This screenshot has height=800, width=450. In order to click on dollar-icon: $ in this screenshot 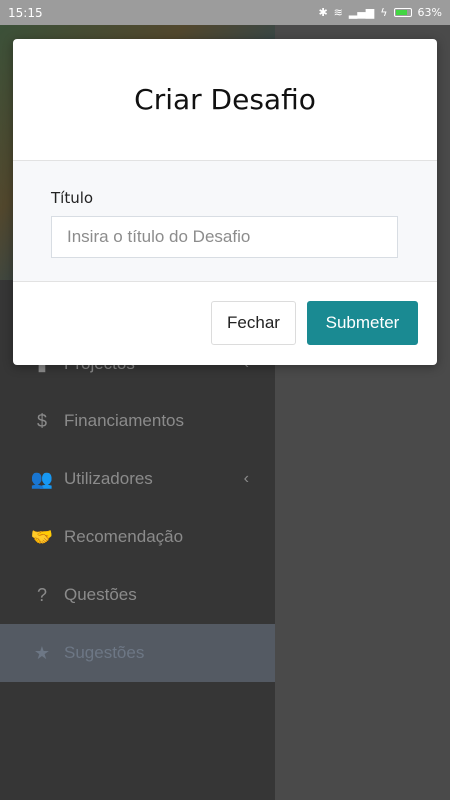, I will do `click(41, 420)`.